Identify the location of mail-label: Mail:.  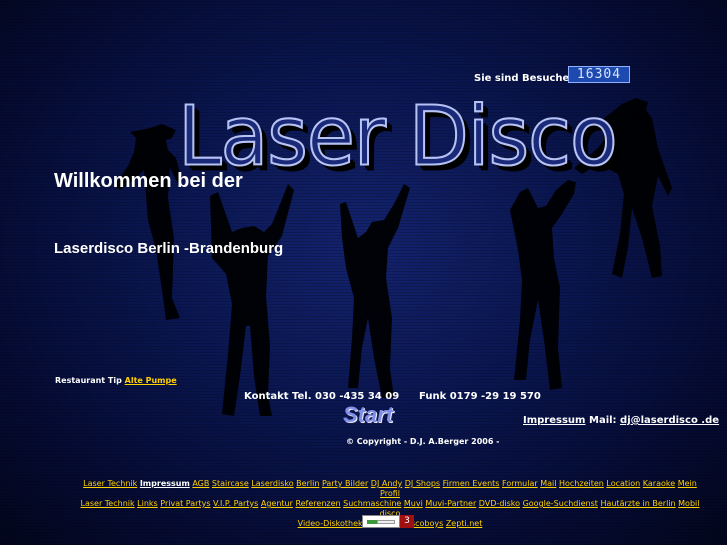
(603, 420).